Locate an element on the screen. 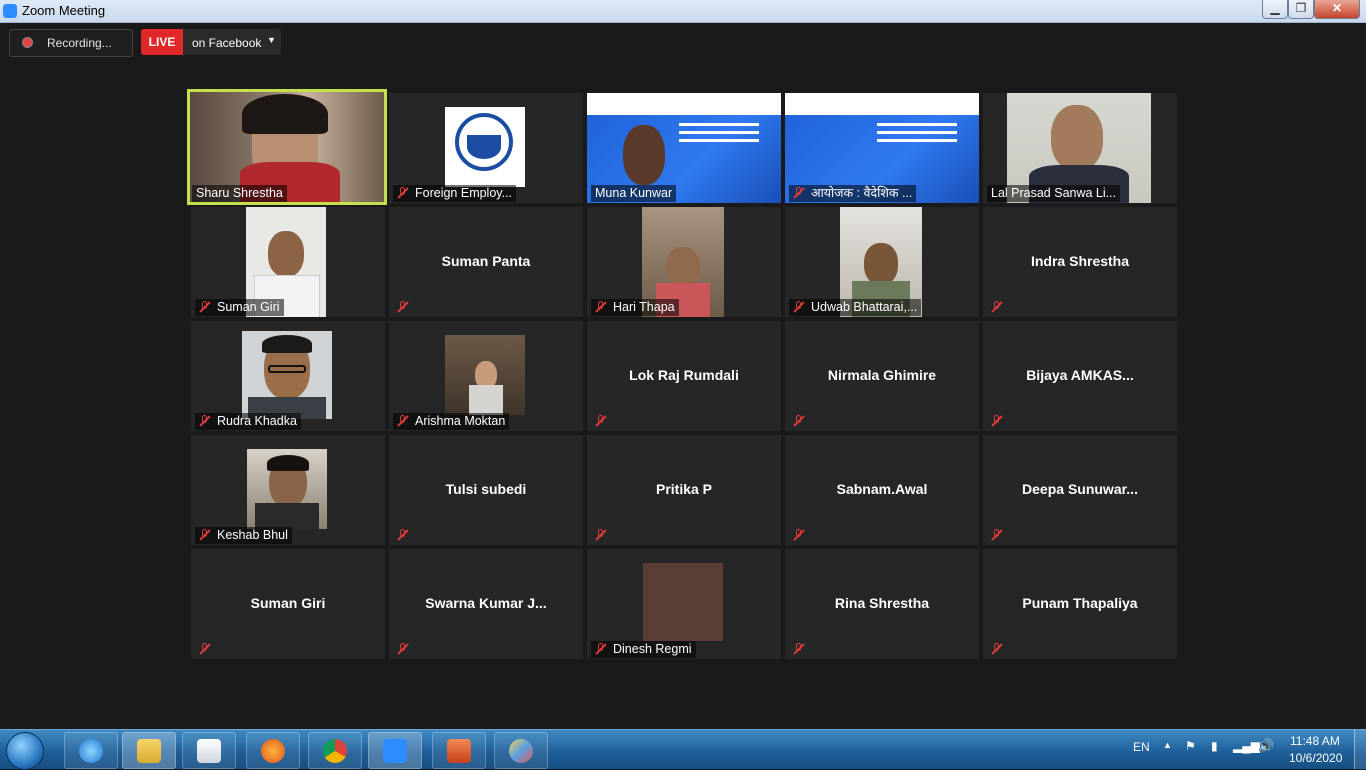 The width and height of the screenshot is (1366, 770). participant-tile: Muna Kunwar is located at coordinates (684, 148).